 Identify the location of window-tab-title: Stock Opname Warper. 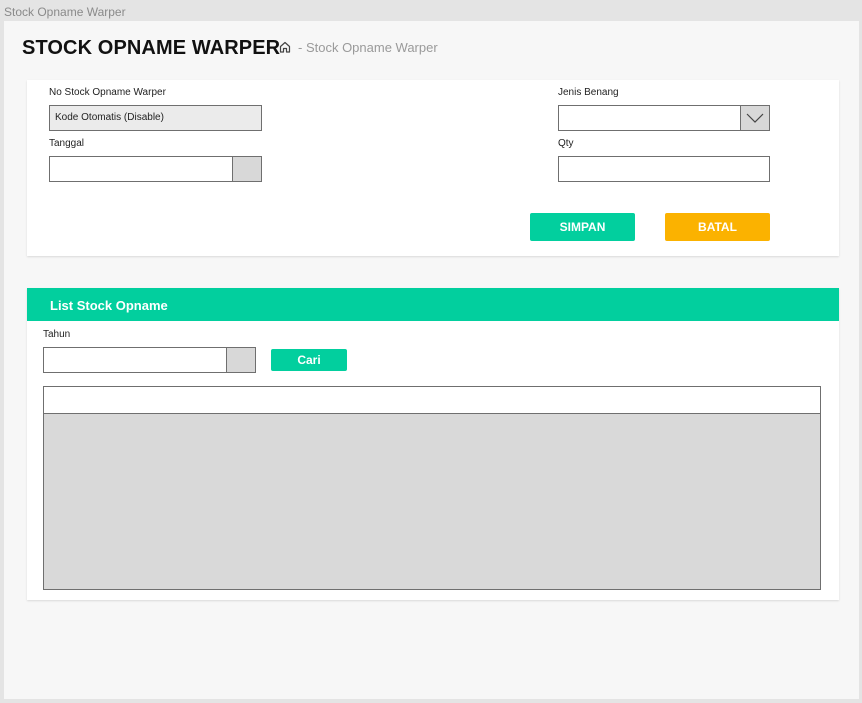
(65, 12).